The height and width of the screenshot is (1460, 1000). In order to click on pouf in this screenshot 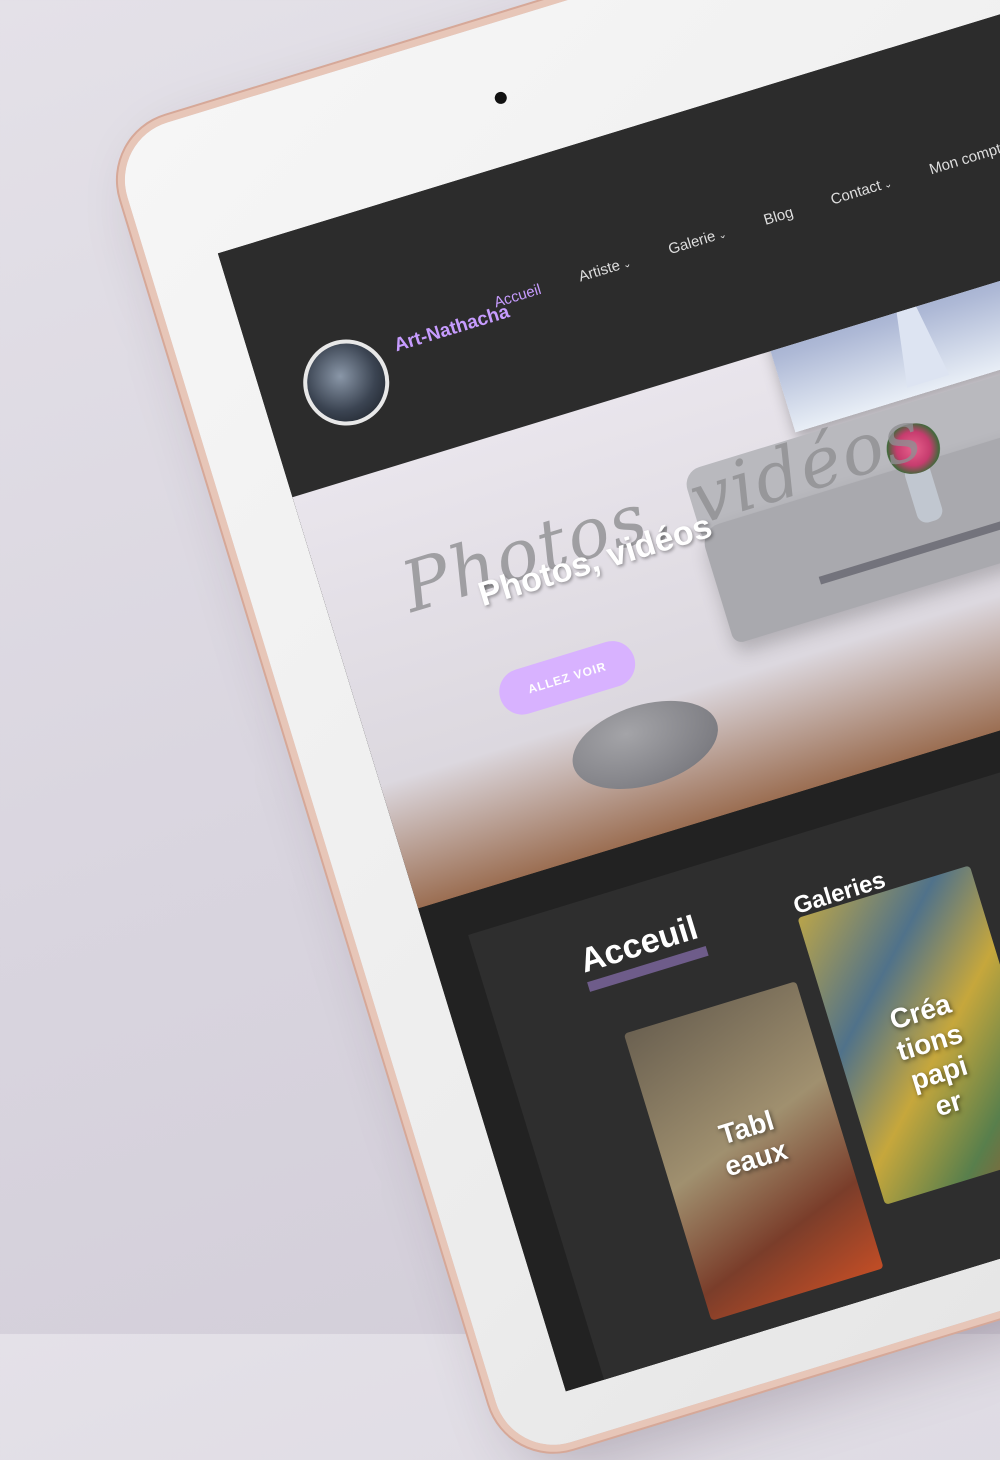, I will do `click(645, 745)`.